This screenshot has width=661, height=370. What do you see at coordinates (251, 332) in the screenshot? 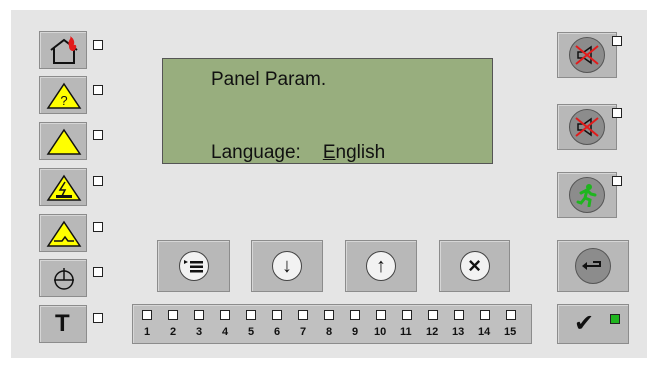
I see `zone-number-5: 5` at bounding box center [251, 332].